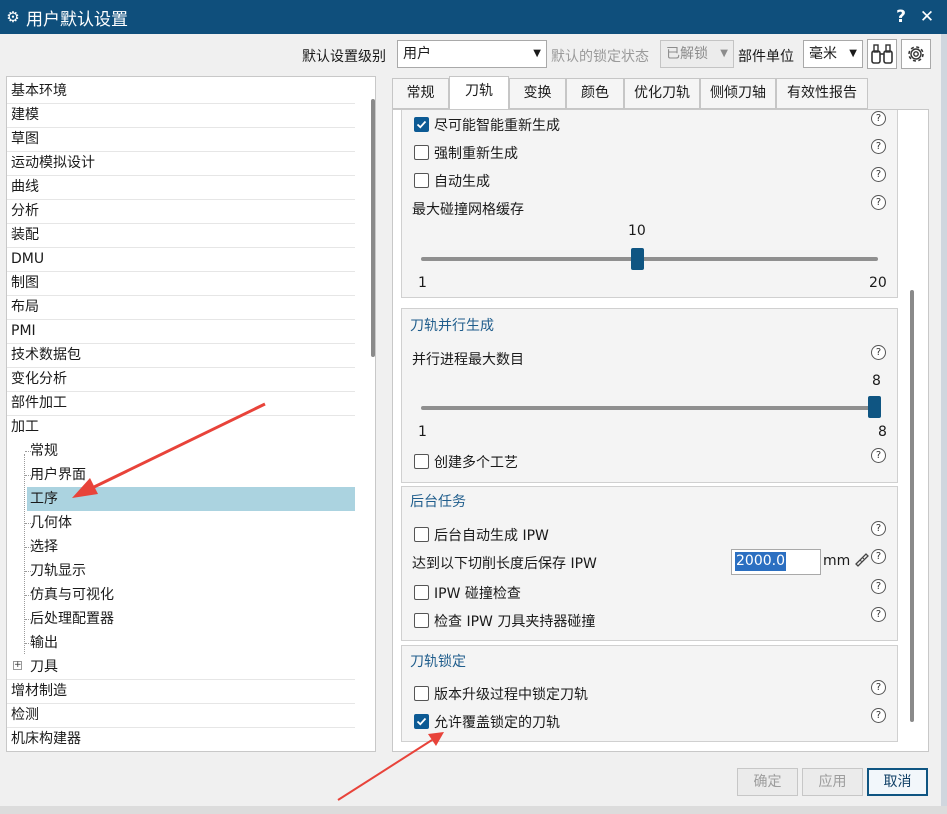 The image size is (947, 814). Describe the element at coordinates (697, 54) in the screenshot. I see `lock-state-select: 已解锁 ▼` at that location.